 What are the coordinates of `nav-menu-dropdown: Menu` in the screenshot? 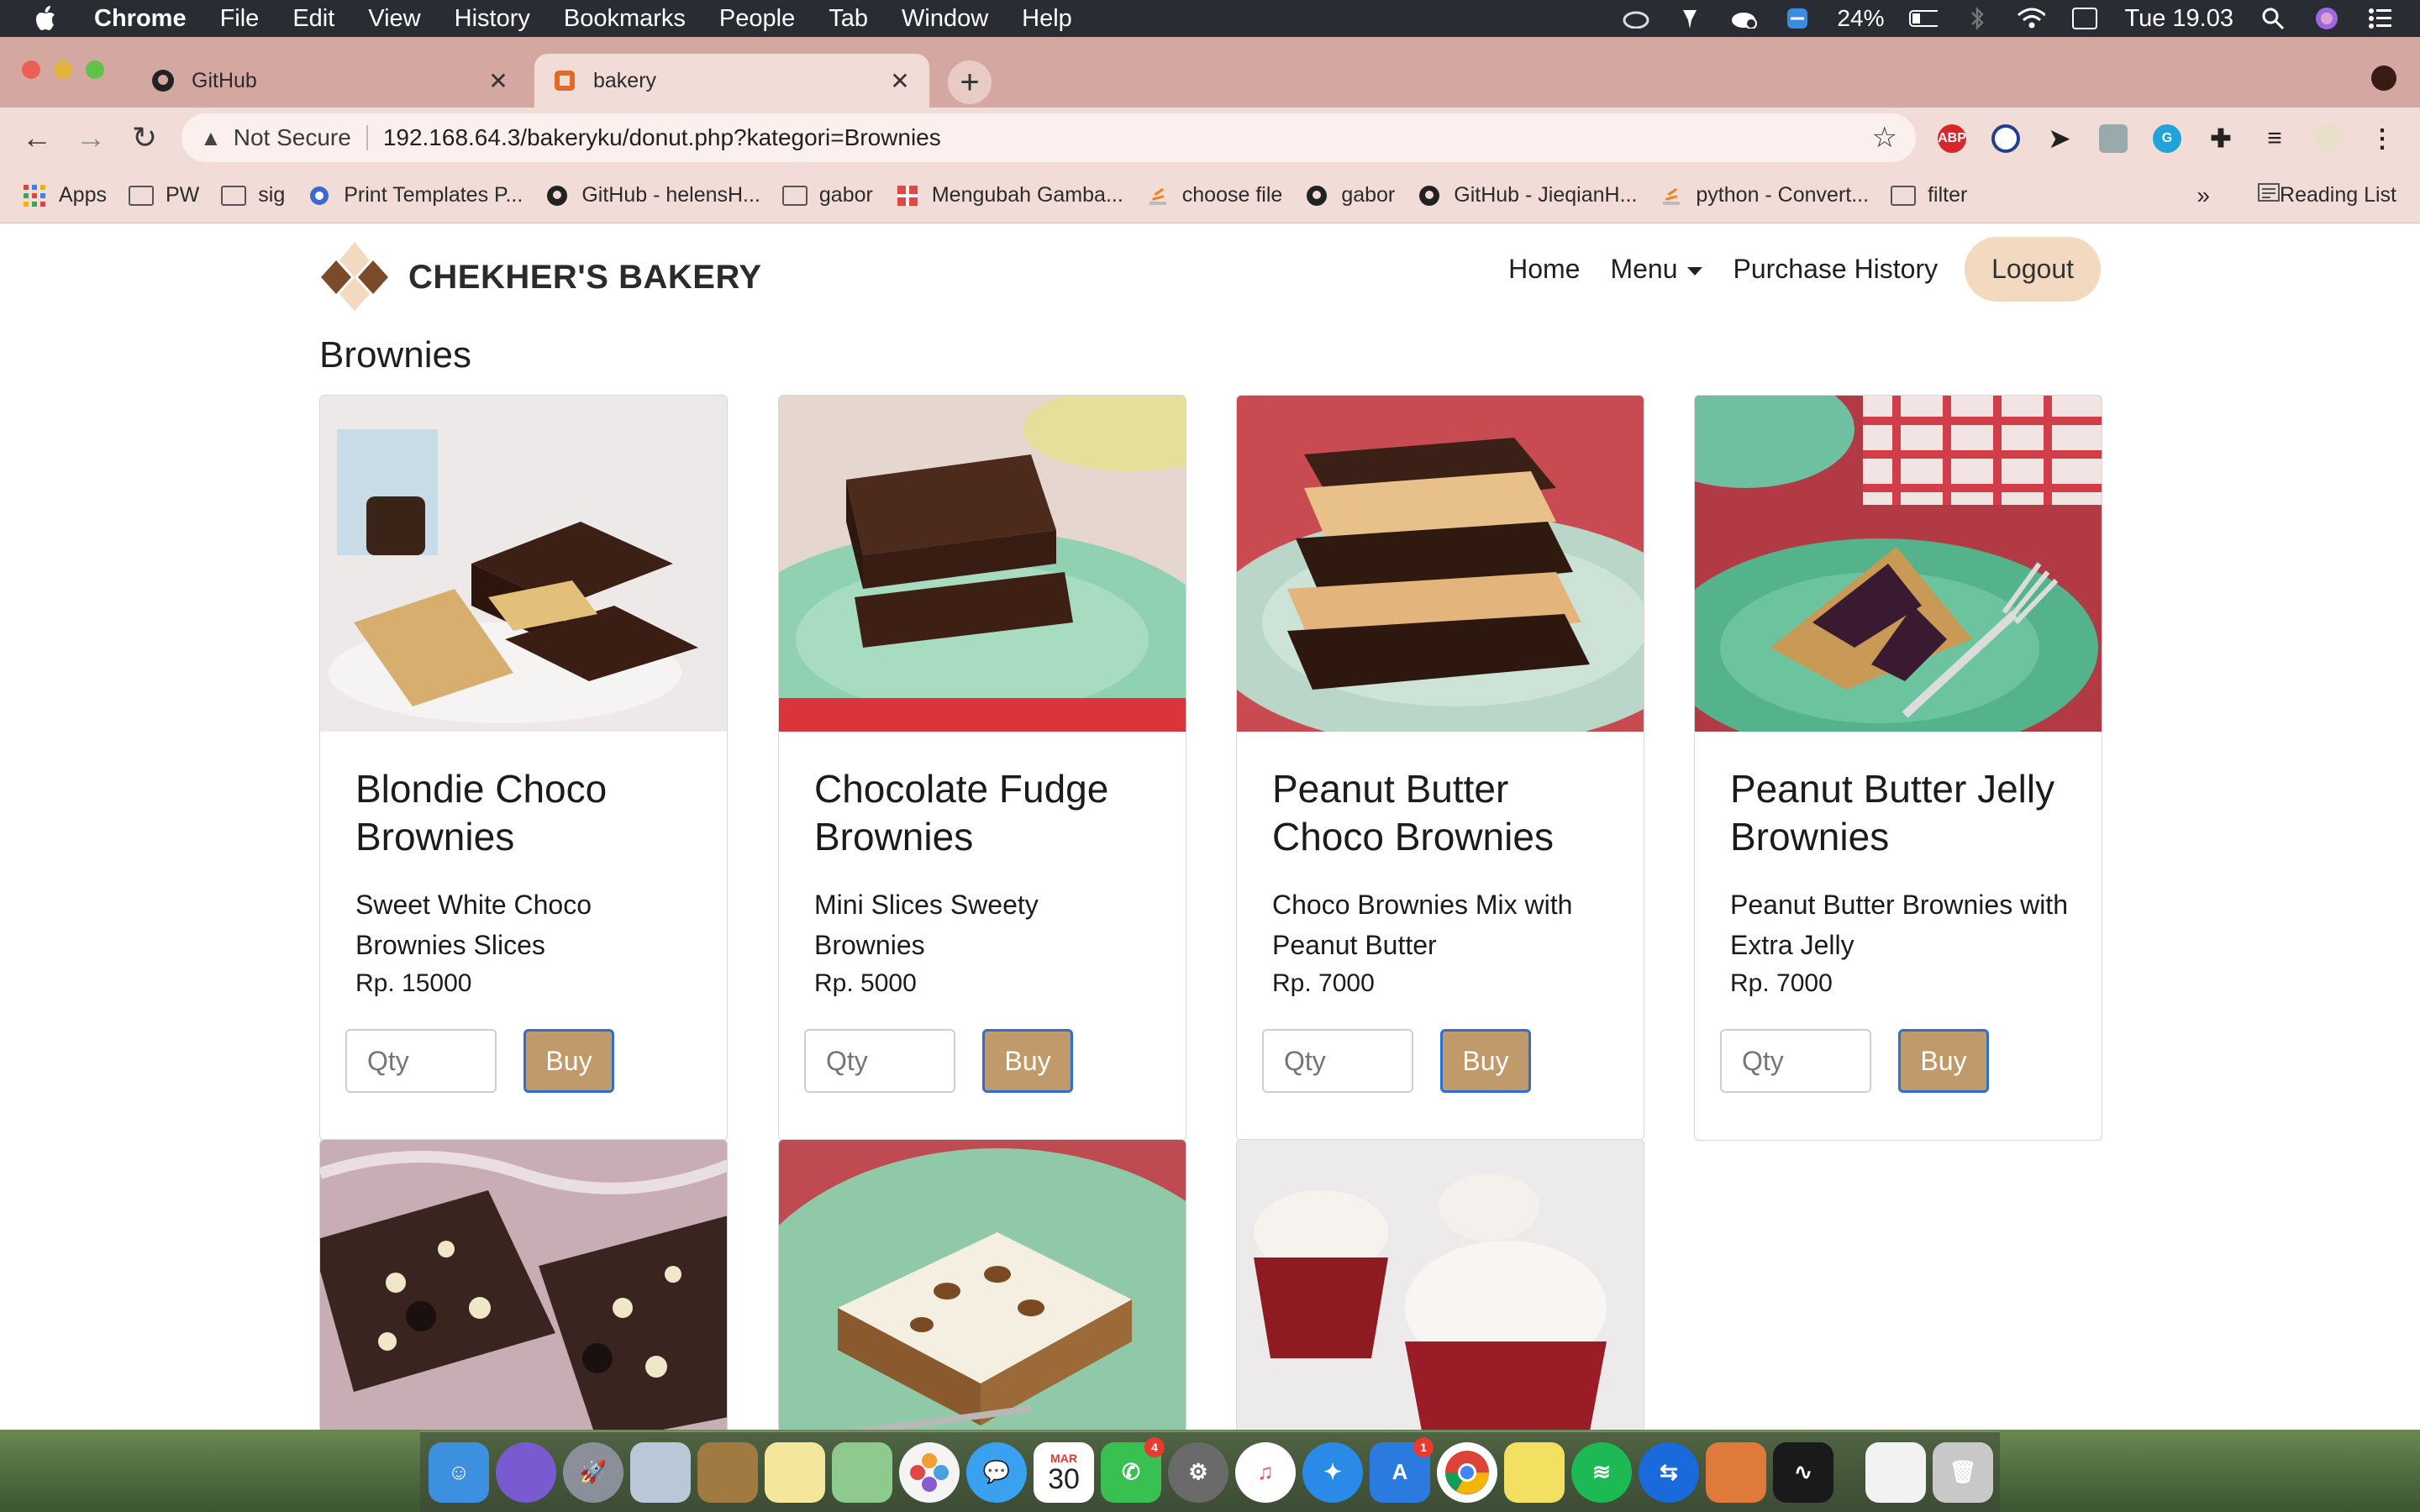 It's located at (1656, 269).